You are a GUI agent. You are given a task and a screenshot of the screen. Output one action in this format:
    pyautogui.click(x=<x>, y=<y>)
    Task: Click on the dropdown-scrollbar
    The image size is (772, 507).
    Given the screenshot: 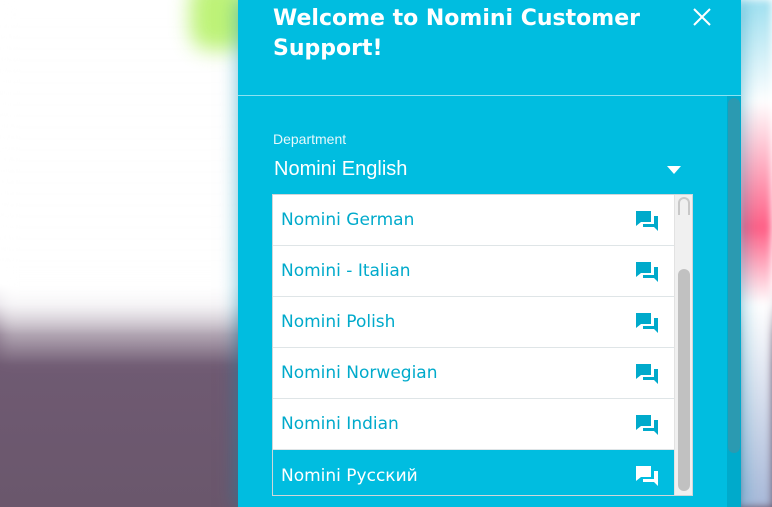 What is the action you would take?
    pyautogui.click(x=683, y=345)
    